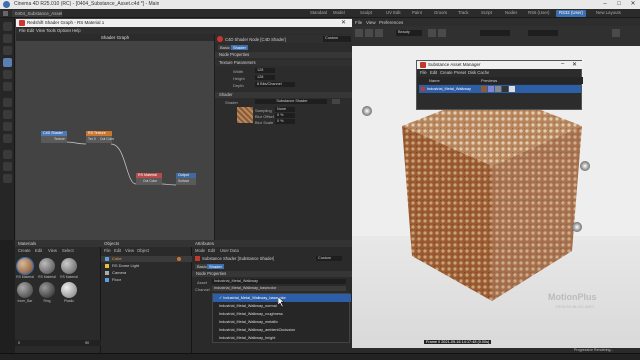 This screenshot has height=360, width=640. Describe the element at coordinates (7, 102) in the screenshot. I see `model-mode-icon` at that location.